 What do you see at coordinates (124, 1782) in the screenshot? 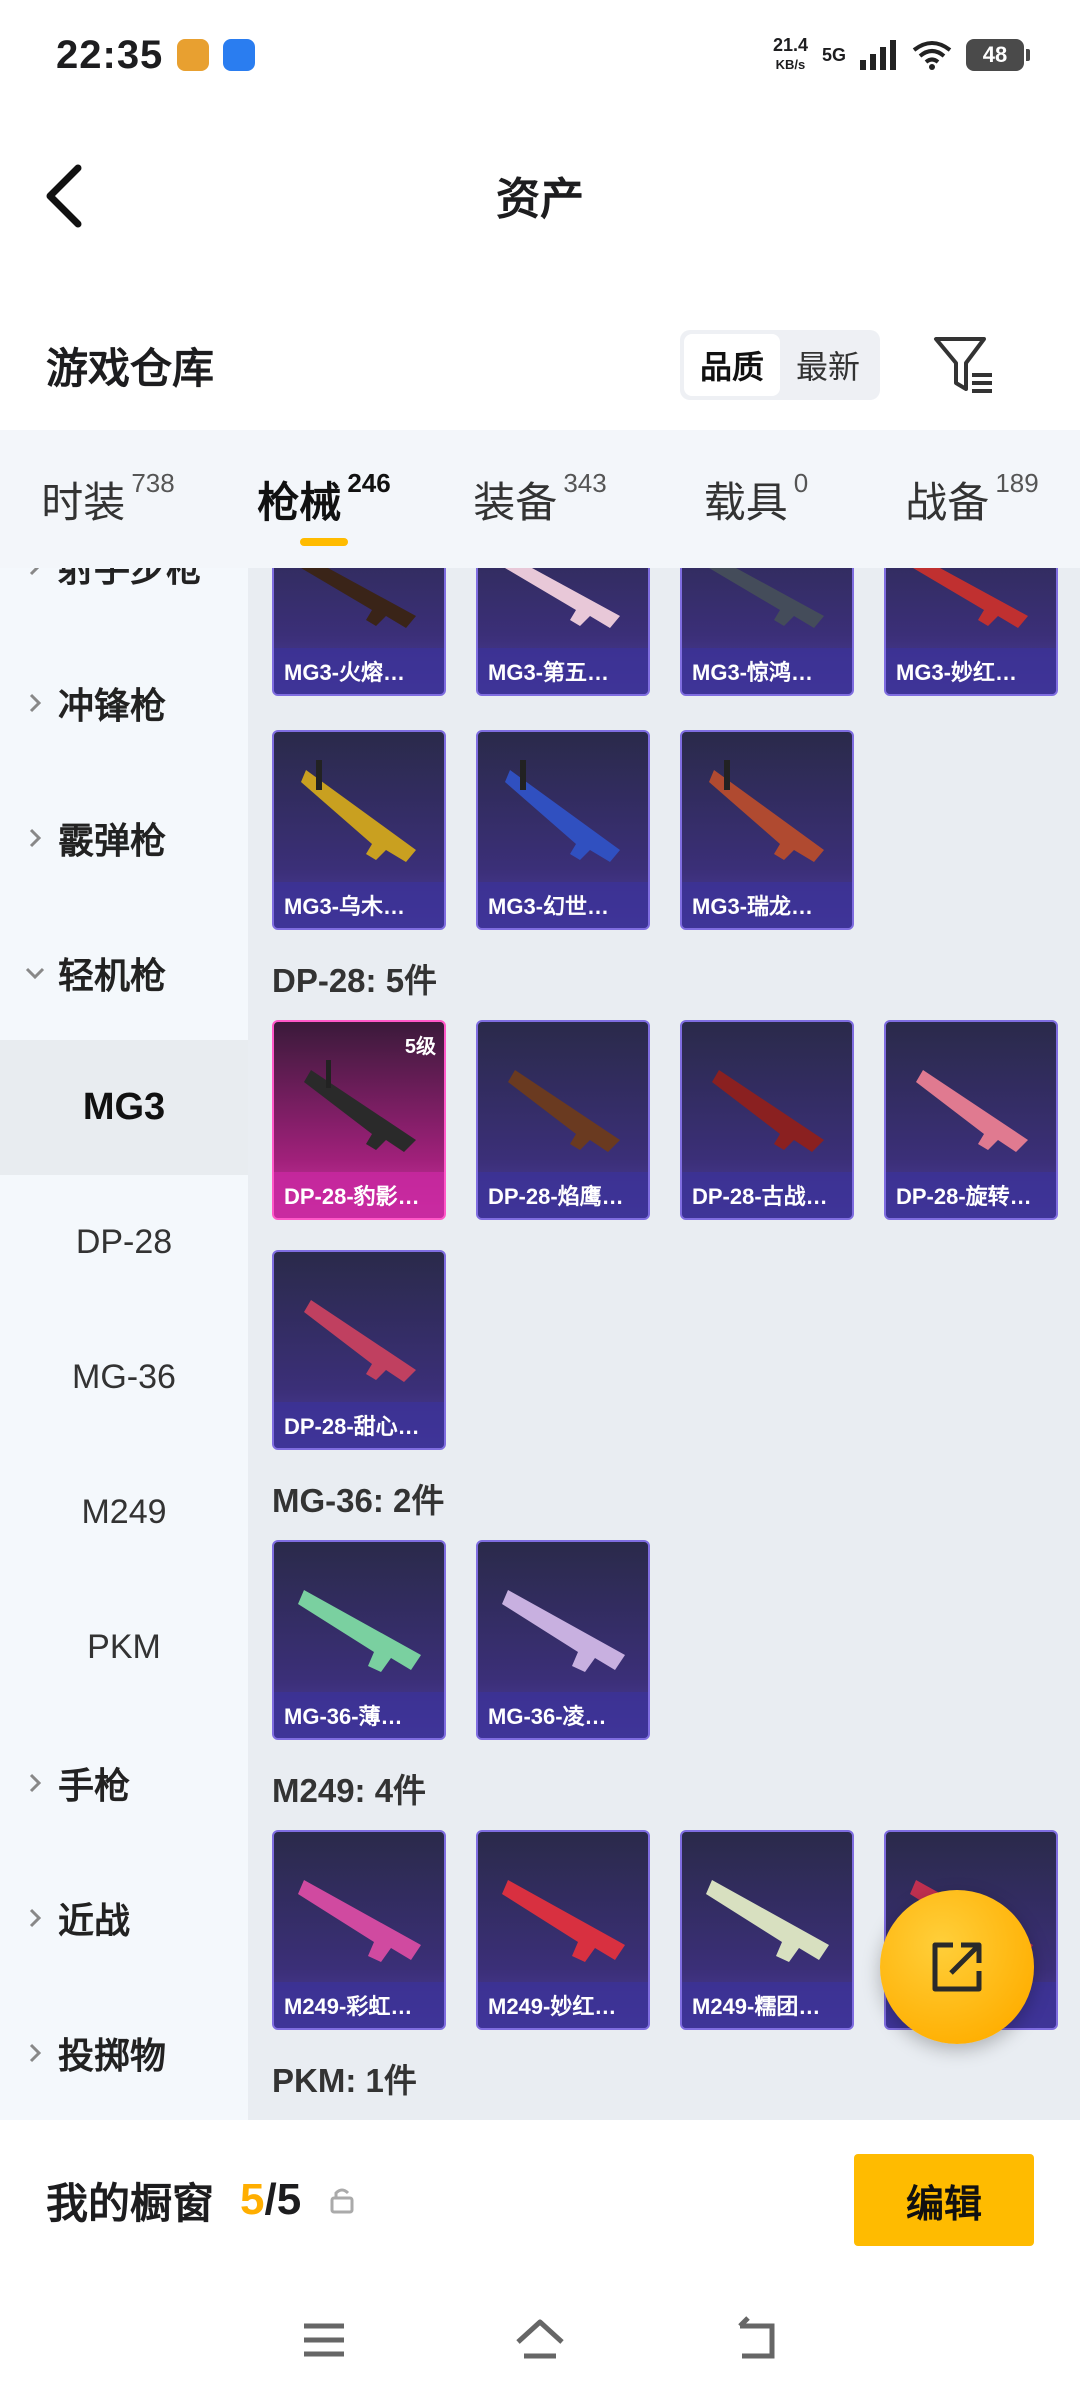
I see `sidebar-item-pistol: 手枪` at bounding box center [124, 1782].